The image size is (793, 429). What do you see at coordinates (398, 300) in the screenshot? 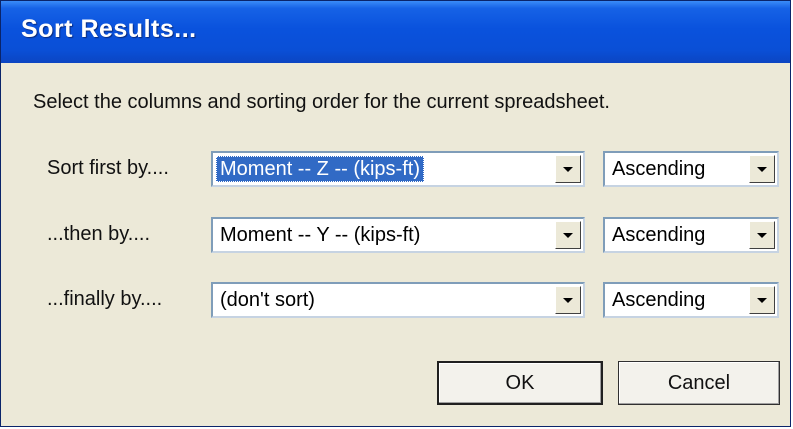
I see `finally-by-column-select: (don't sort)` at bounding box center [398, 300].